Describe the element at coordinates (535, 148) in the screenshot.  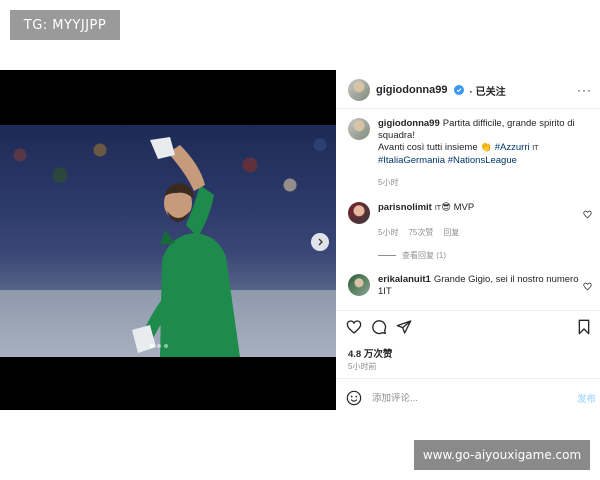
I see `italy-flag-icon: IT` at that location.